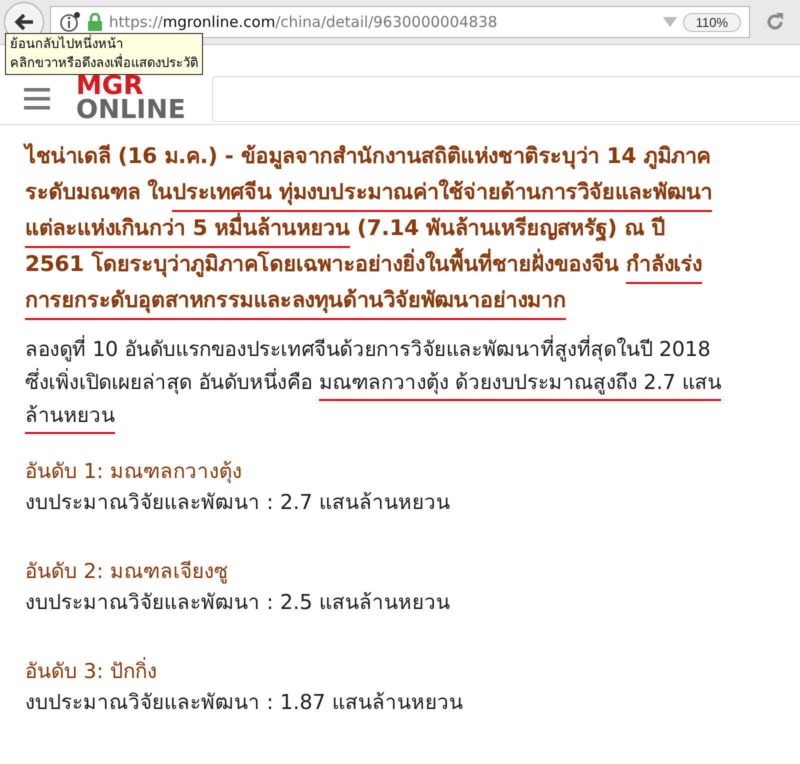 The image size is (800, 764). I want to click on zoom-button: 110%, so click(711, 22).